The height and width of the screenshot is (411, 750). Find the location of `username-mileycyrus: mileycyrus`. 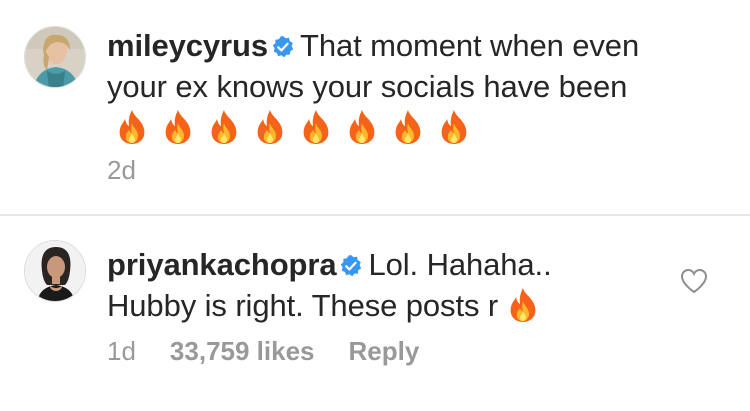

username-mileycyrus: mileycyrus is located at coordinates (187, 45).